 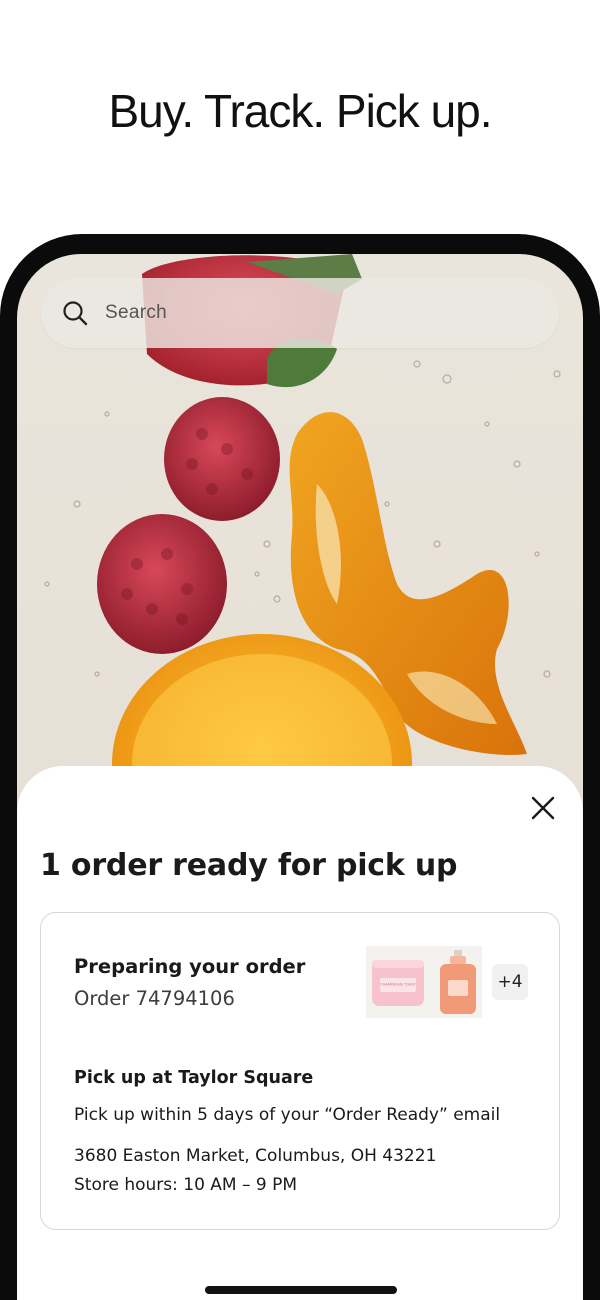 I want to click on store-address: 3680 Easton Market, Columbus, OH 43221, so click(x=255, y=1156).